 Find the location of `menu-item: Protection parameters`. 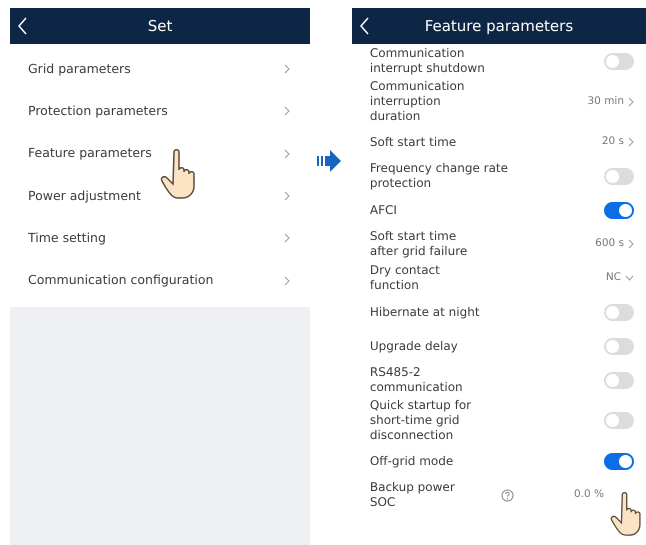

menu-item: Protection parameters is located at coordinates (160, 111).